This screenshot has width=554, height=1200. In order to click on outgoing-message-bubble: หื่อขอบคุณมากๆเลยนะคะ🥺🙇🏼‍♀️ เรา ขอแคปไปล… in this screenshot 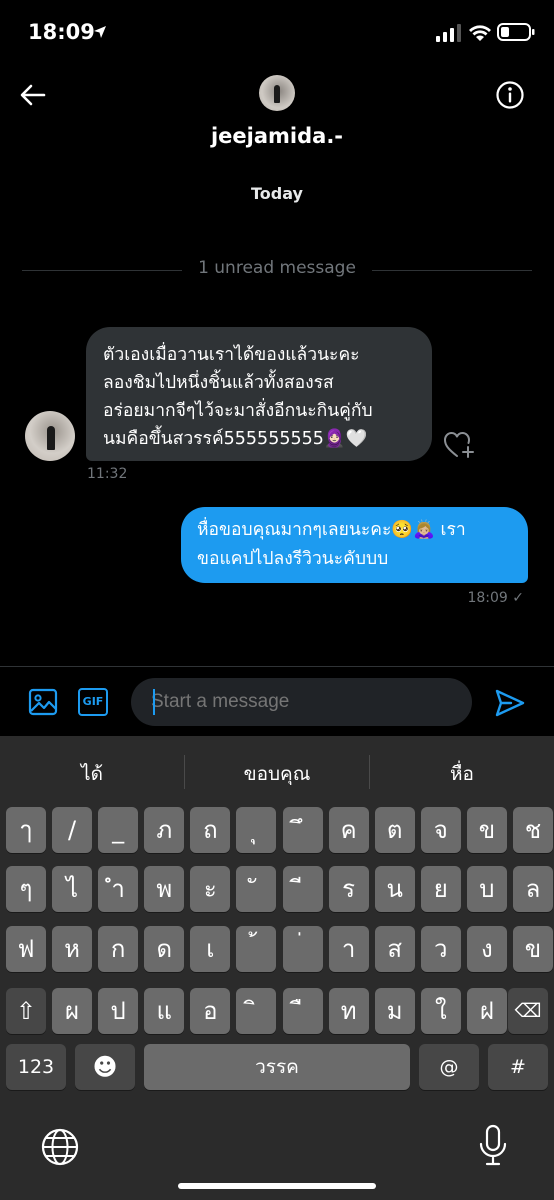, I will do `click(354, 545)`.